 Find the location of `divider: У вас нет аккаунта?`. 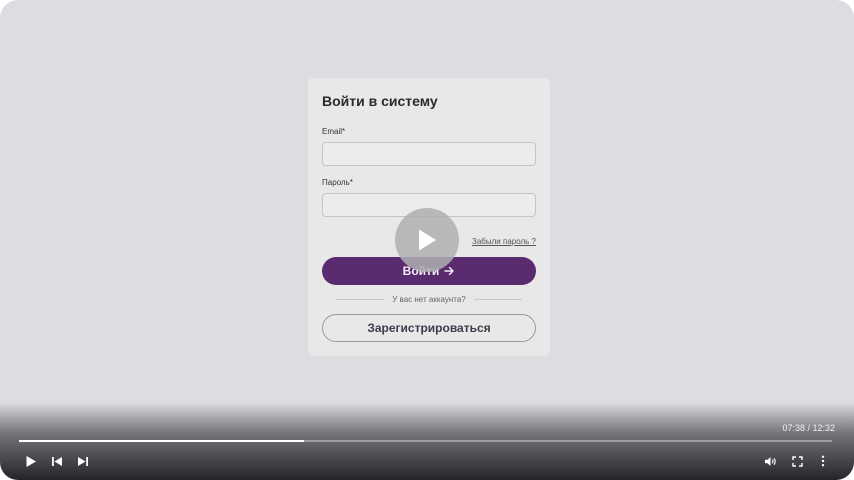

divider: У вас нет аккаунта? is located at coordinates (429, 299).